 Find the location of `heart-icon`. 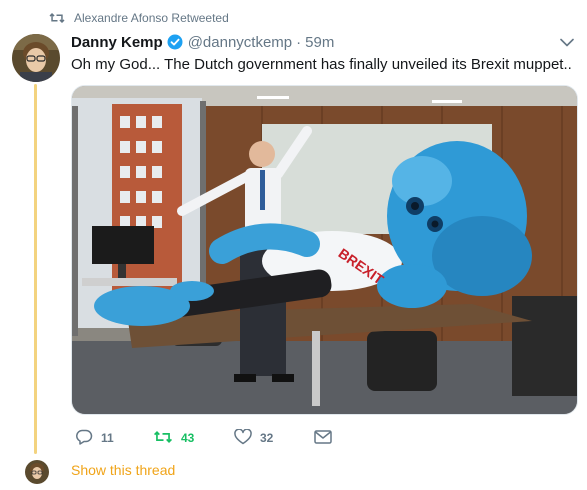

heart-icon is located at coordinates (243, 438).